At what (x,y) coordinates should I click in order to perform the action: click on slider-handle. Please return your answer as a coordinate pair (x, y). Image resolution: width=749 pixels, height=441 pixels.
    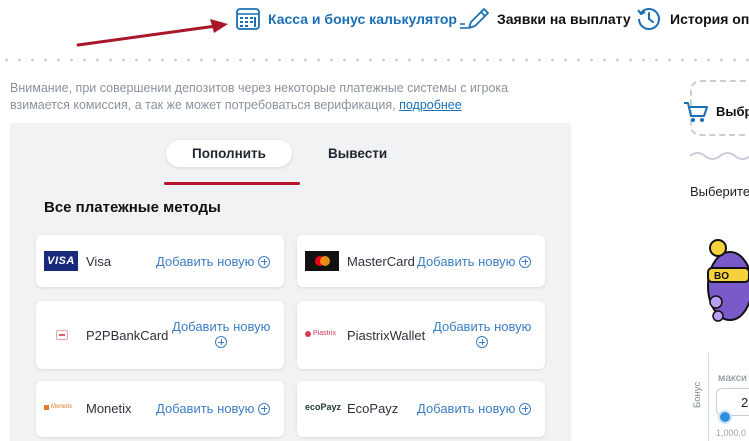
    Looking at the image, I should click on (725, 417).